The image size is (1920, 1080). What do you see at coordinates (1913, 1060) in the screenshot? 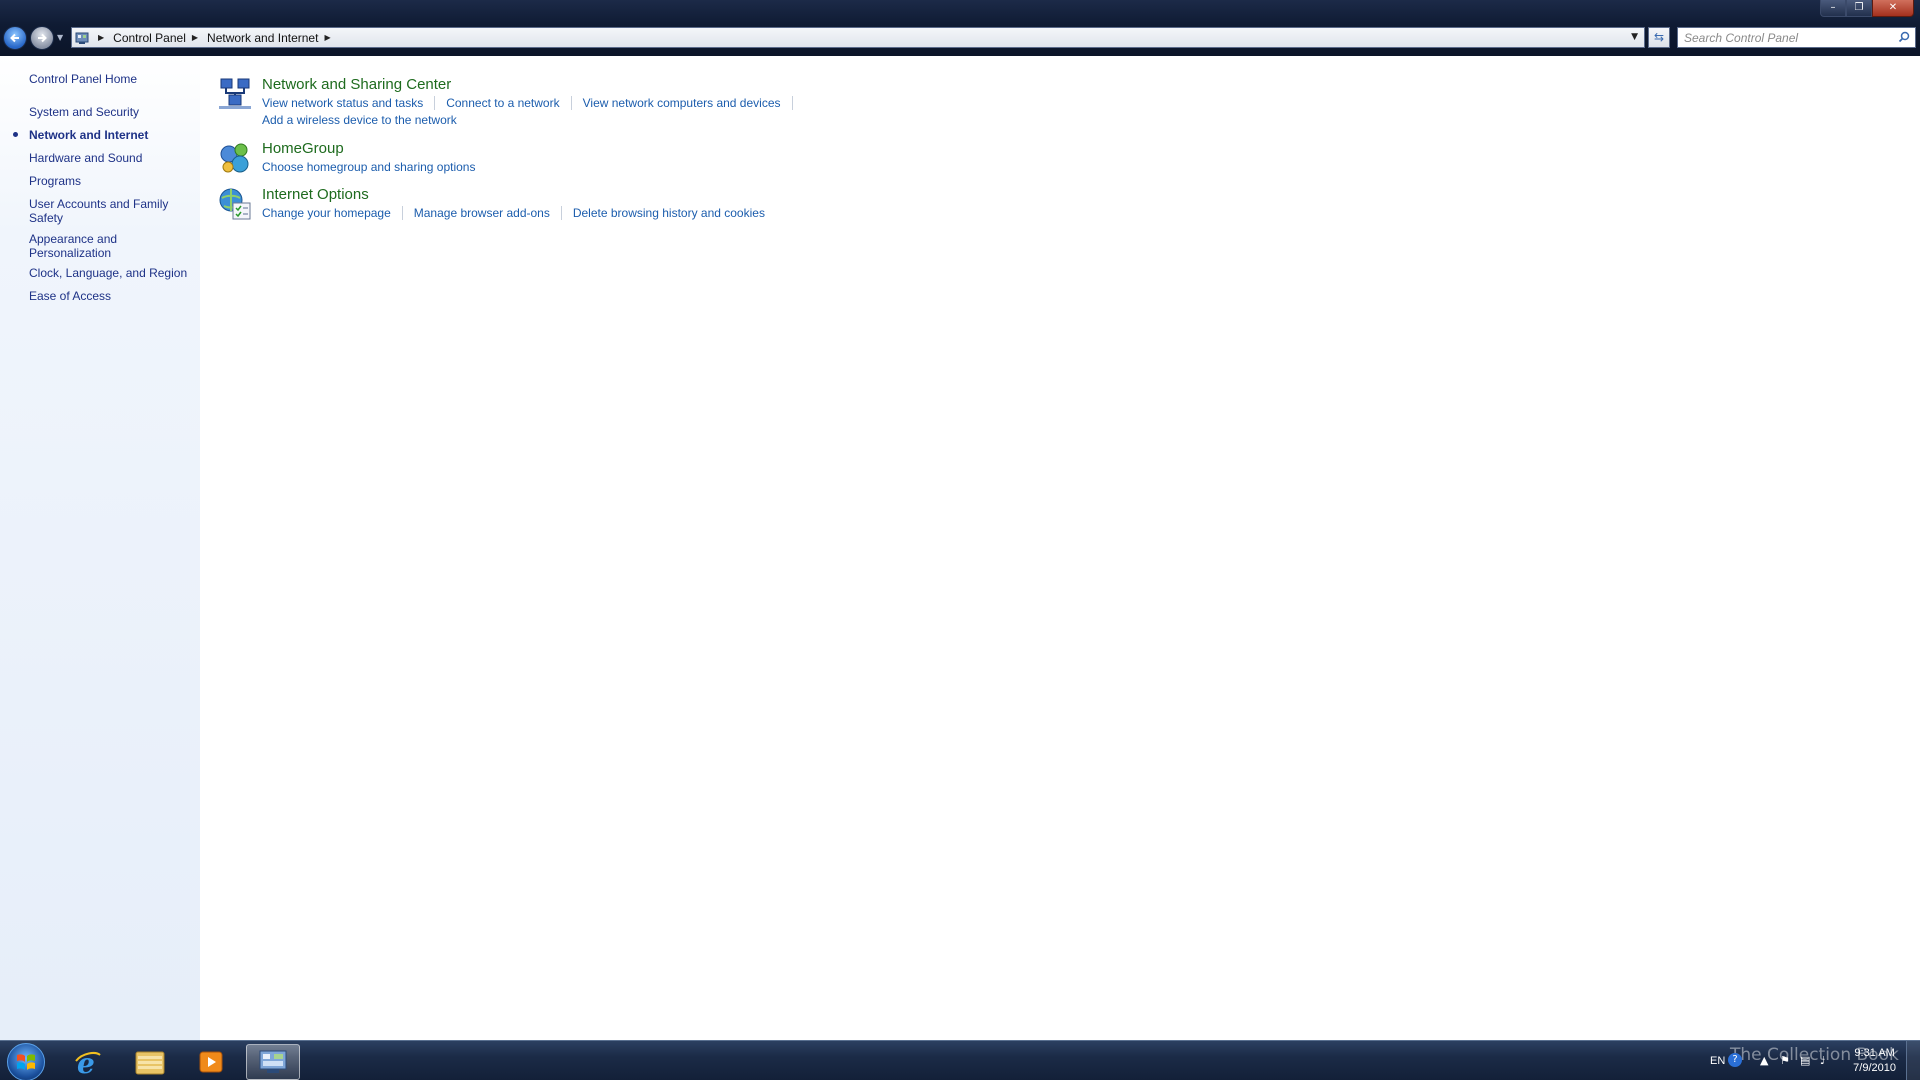
I see `show-desktop-button` at bounding box center [1913, 1060].